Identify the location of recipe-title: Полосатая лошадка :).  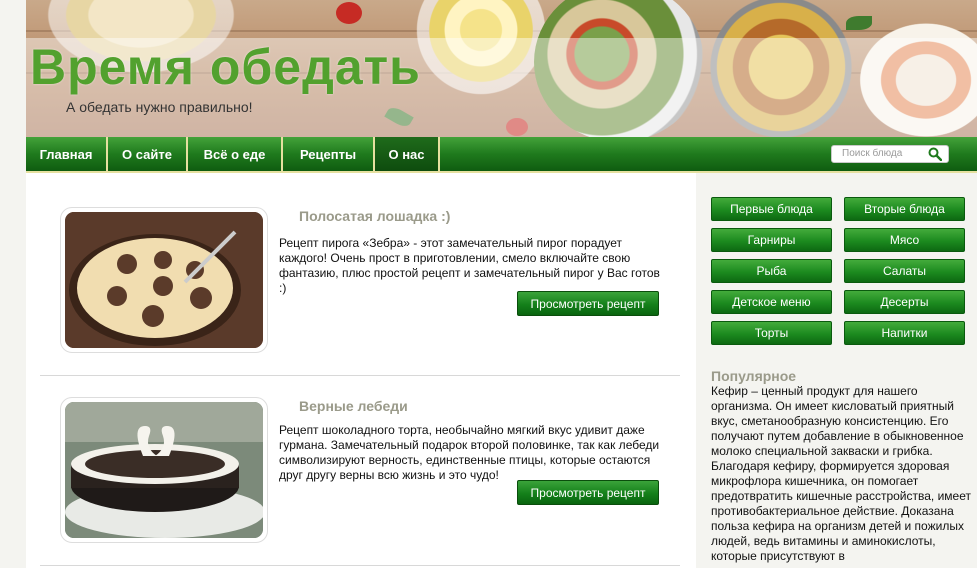
(374, 216).